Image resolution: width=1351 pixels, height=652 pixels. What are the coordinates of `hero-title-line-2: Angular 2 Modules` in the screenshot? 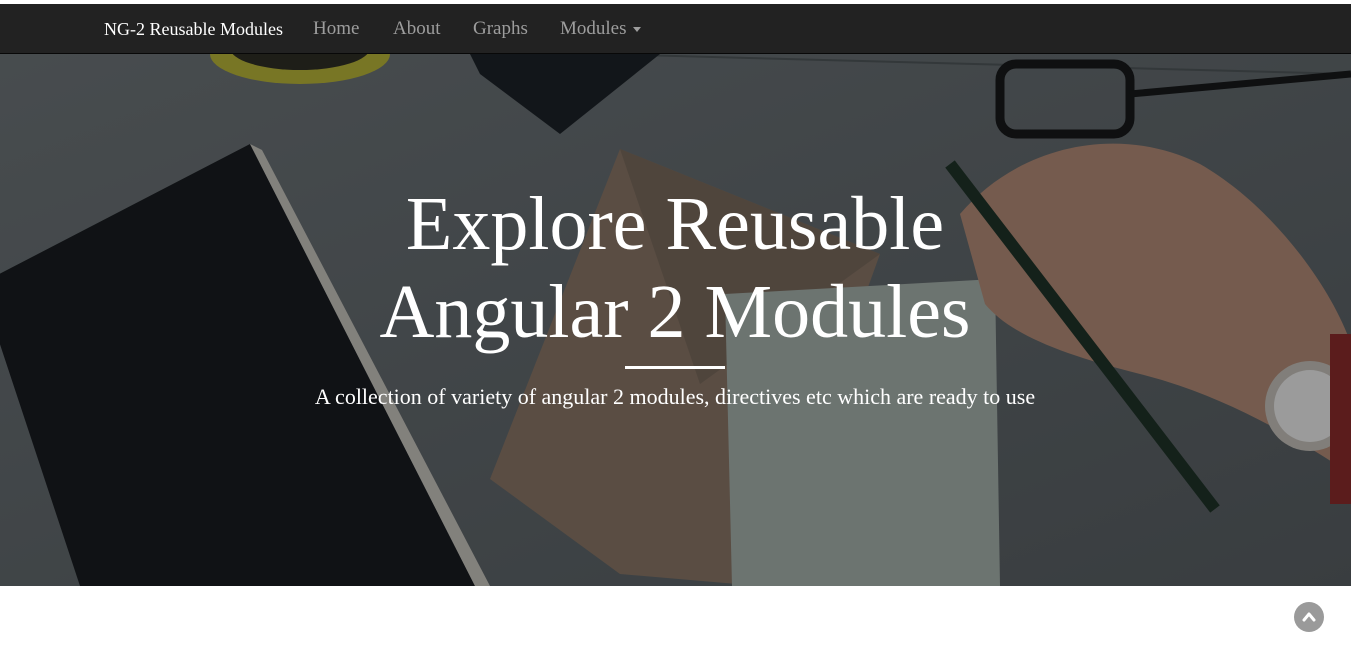 It's located at (675, 312).